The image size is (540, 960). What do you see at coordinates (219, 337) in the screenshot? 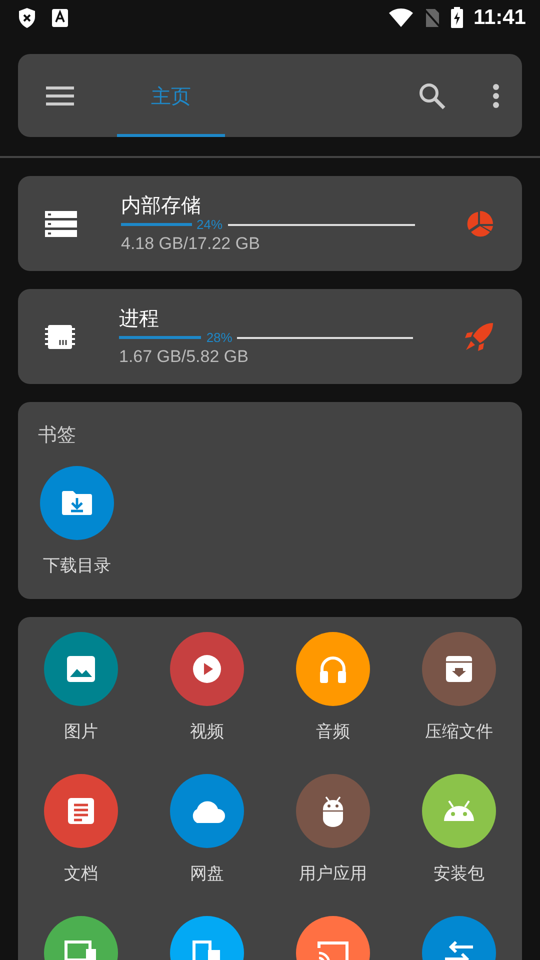
I see `percent-label: 28%` at bounding box center [219, 337].